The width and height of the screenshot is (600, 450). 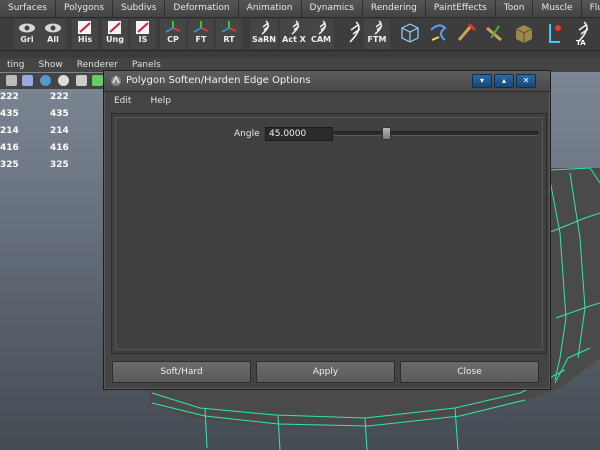 I want to click on minimize-button: ▾, so click(x=482, y=81).